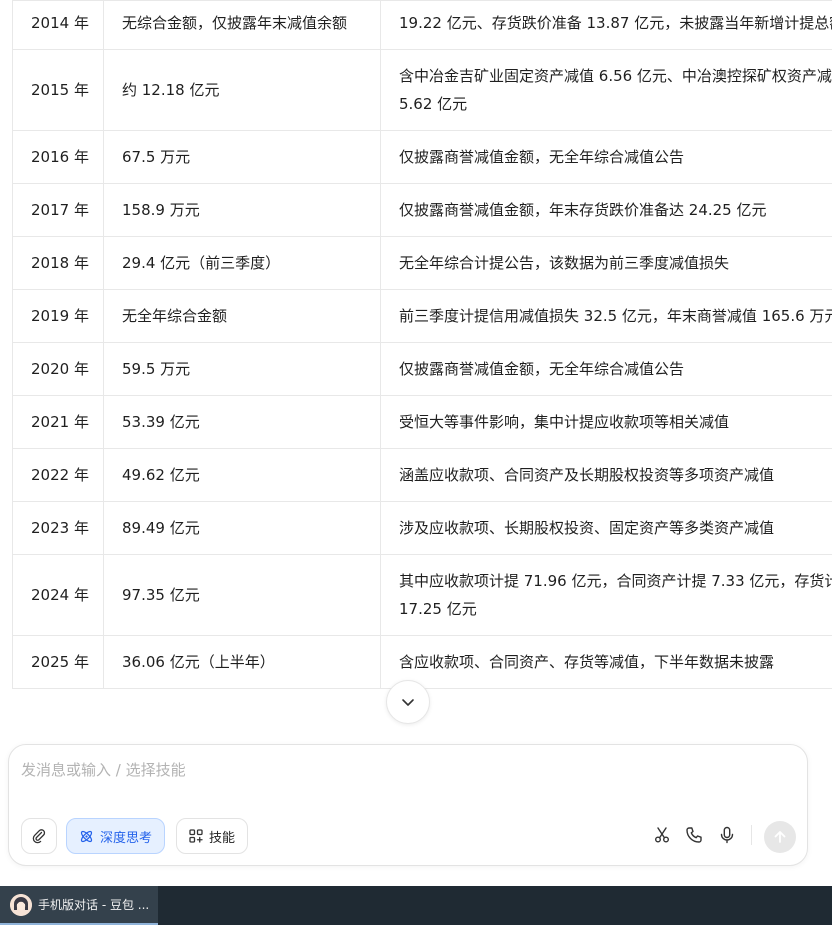 This screenshot has width=832, height=925. Describe the element at coordinates (242, 263) in the screenshot. I see `amount-cell: 29.4 亿元（前三季度）` at that location.